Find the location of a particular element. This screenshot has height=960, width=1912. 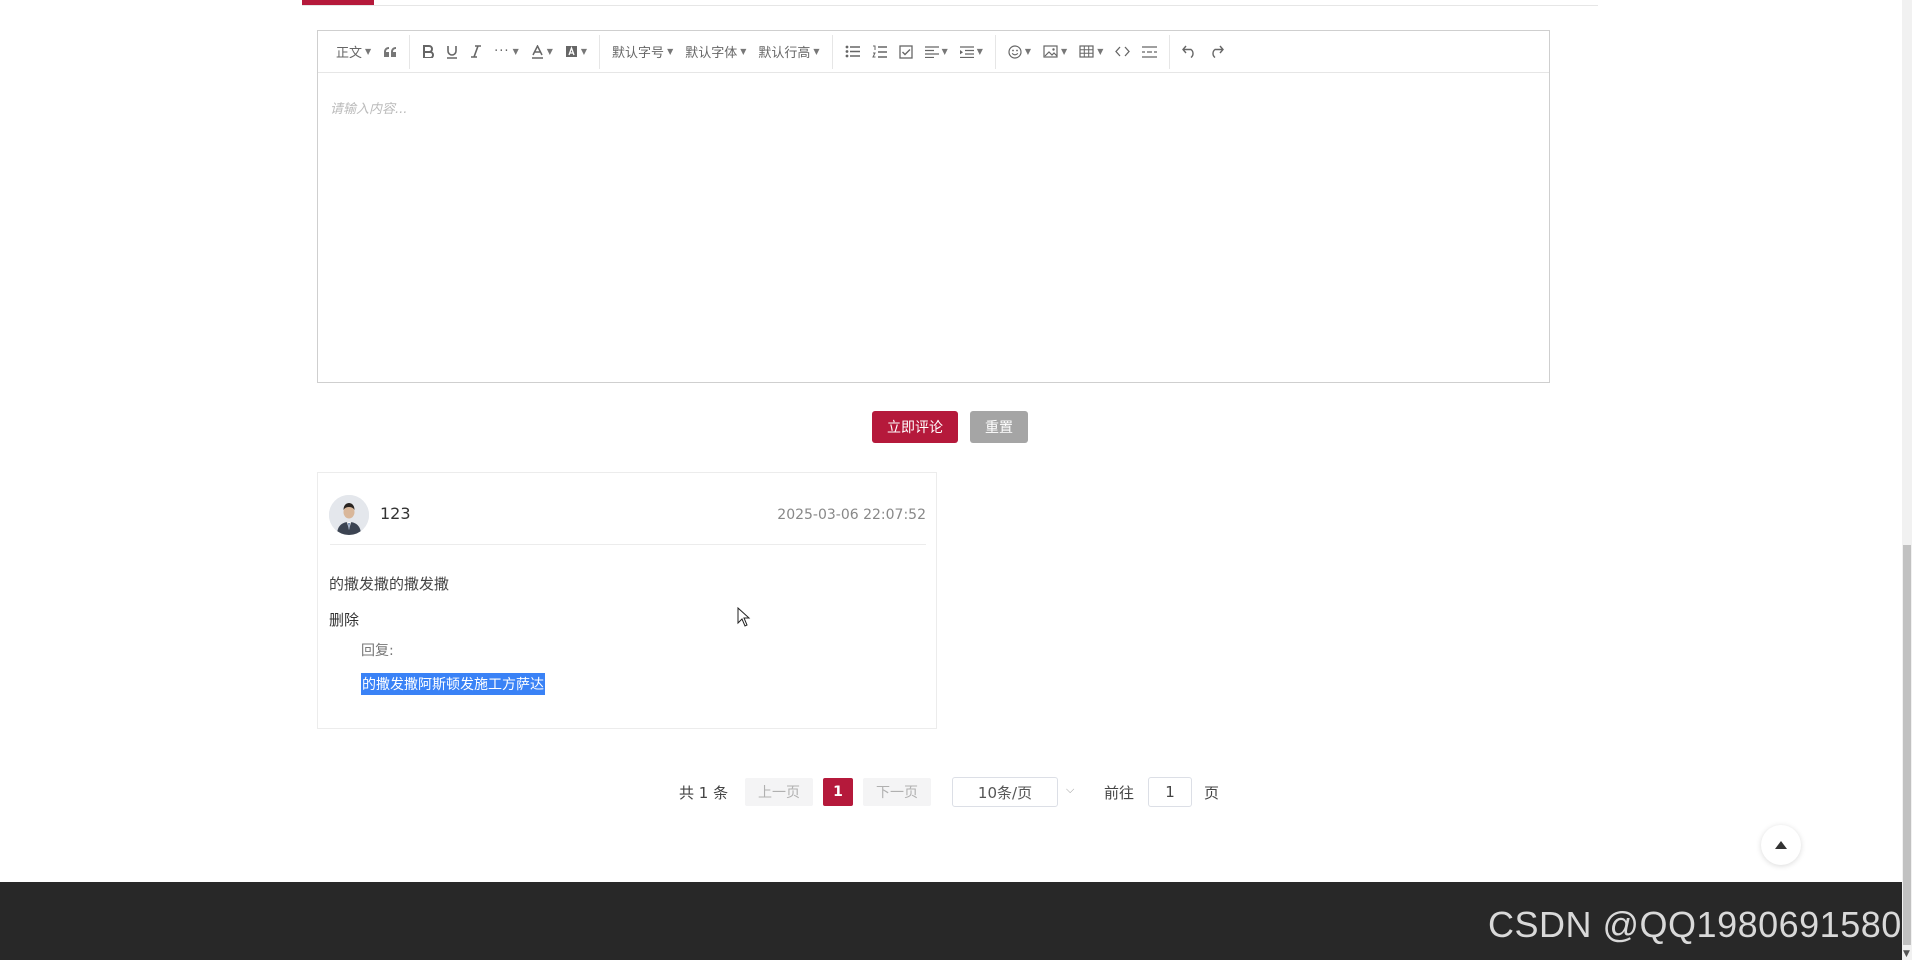

align-left-icon is located at coordinates (931, 51).